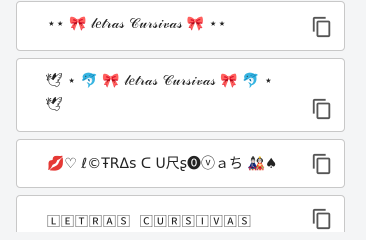 Image resolution: width=366 pixels, height=240 pixels. I want to click on styled-text: 🄻🄴🅃🅁🄰🅂 🄲🅄🅁🅂🄸🅅🄰🅂, so click(149, 222).